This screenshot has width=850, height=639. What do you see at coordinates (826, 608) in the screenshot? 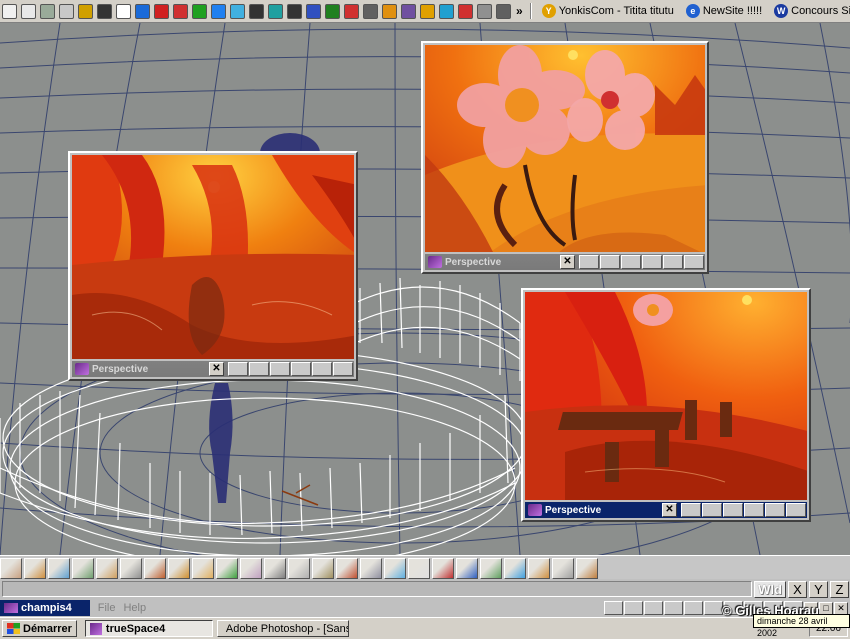
I see `maximize-icon: □` at bounding box center [826, 608].